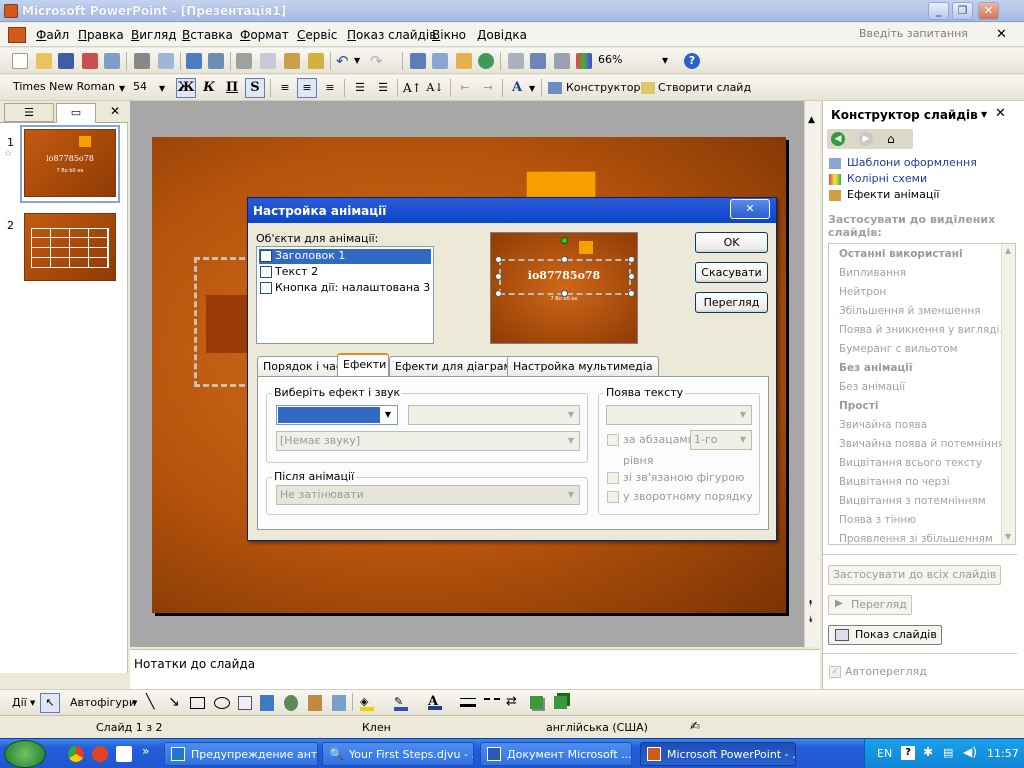  Describe the element at coordinates (11, 11) in the screenshot. I see `powerpoint-app-icon` at that location.